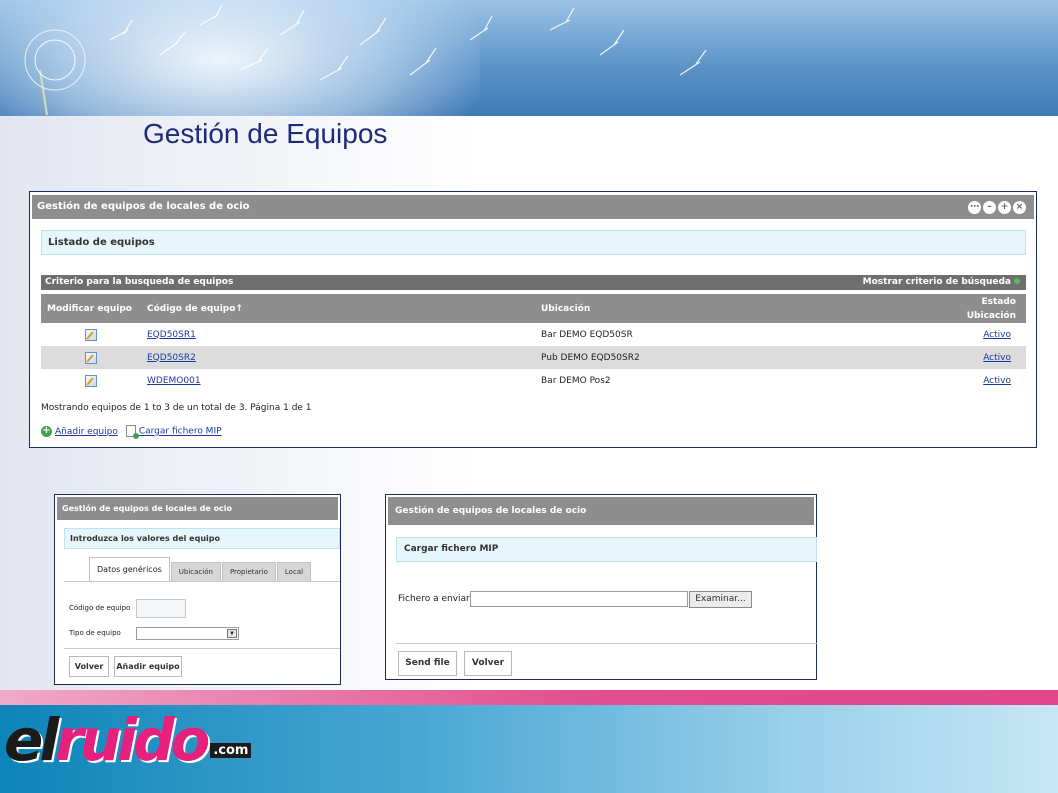 This screenshot has height=793, width=1058. I want to click on code-field-label: Código de equipo, so click(100, 608).